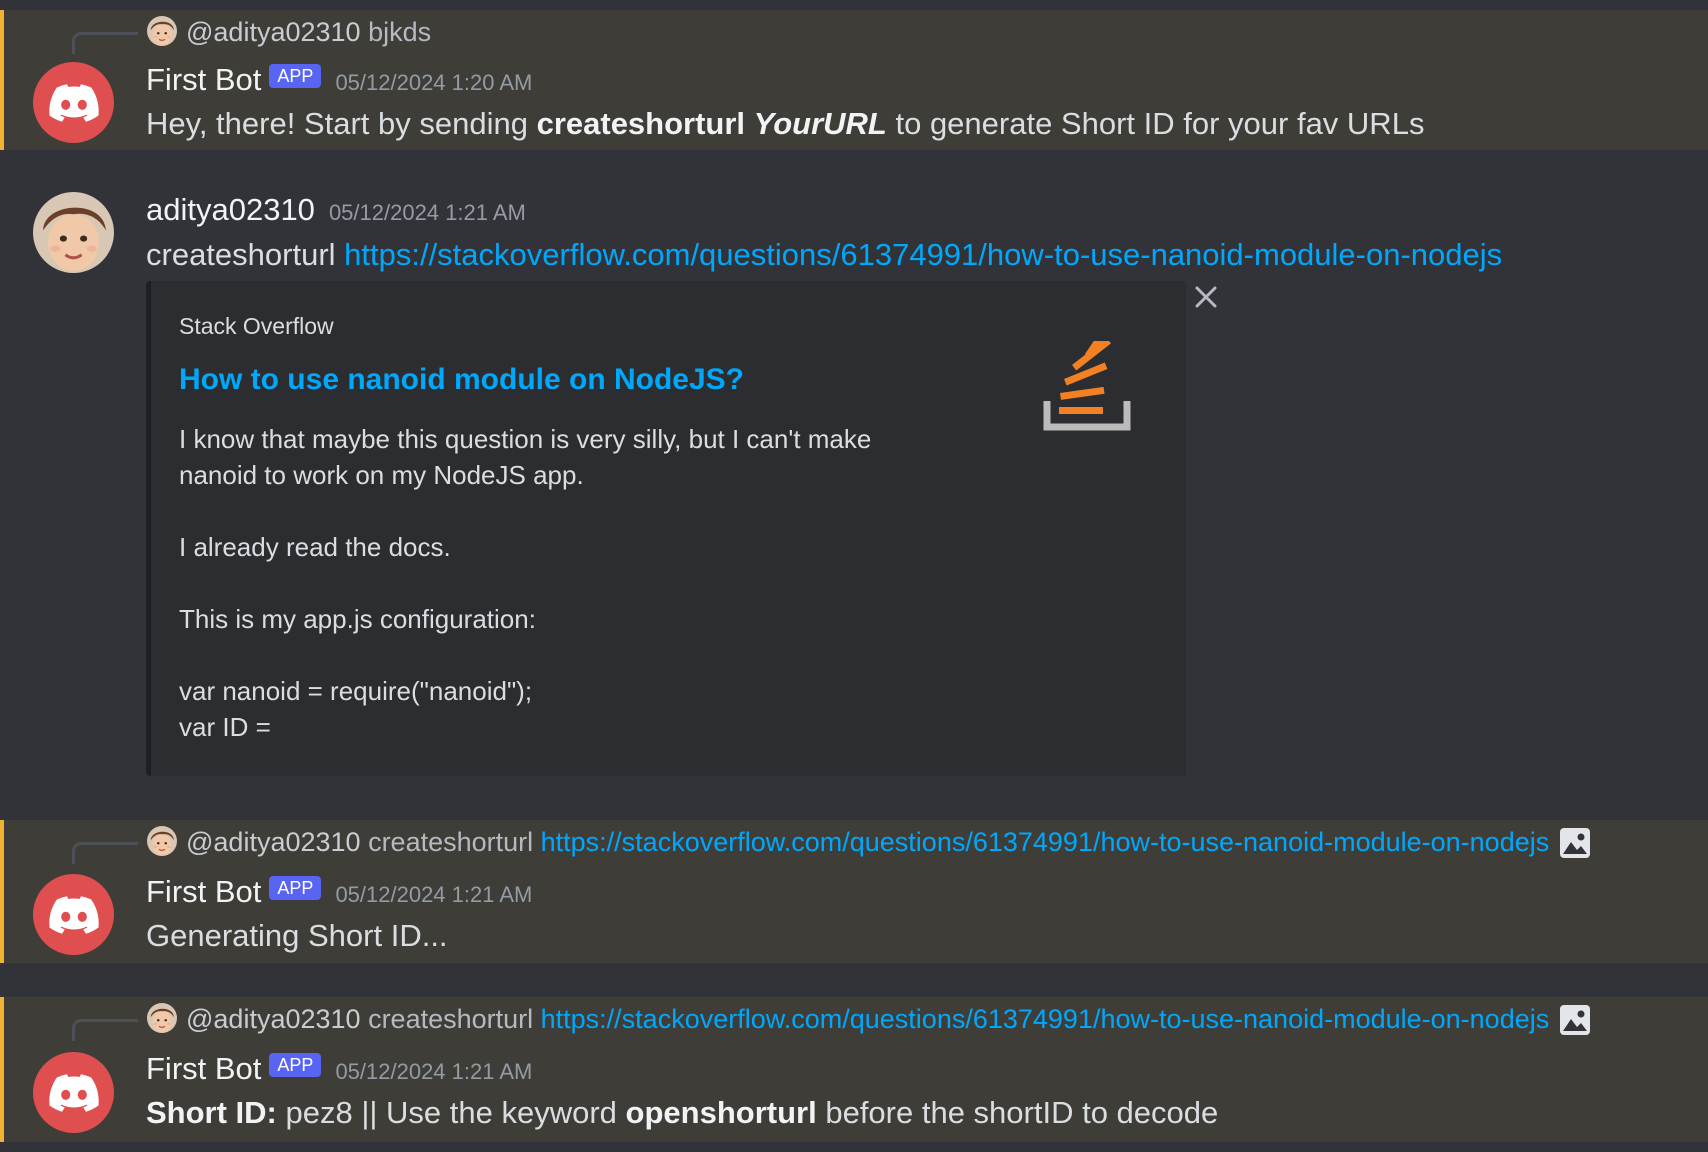 The height and width of the screenshot is (1152, 1708). Describe the element at coordinates (820, 123) in the screenshot. I see `content-bold-italic: YourURL` at that location.